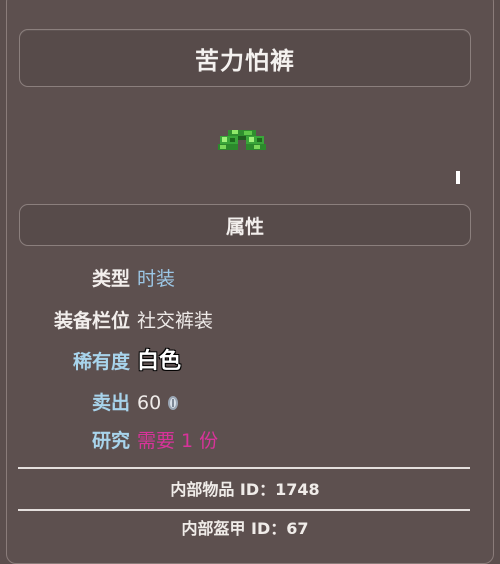  Describe the element at coordinates (110, 279) in the screenshot. I see `property-label: 类型` at that location.